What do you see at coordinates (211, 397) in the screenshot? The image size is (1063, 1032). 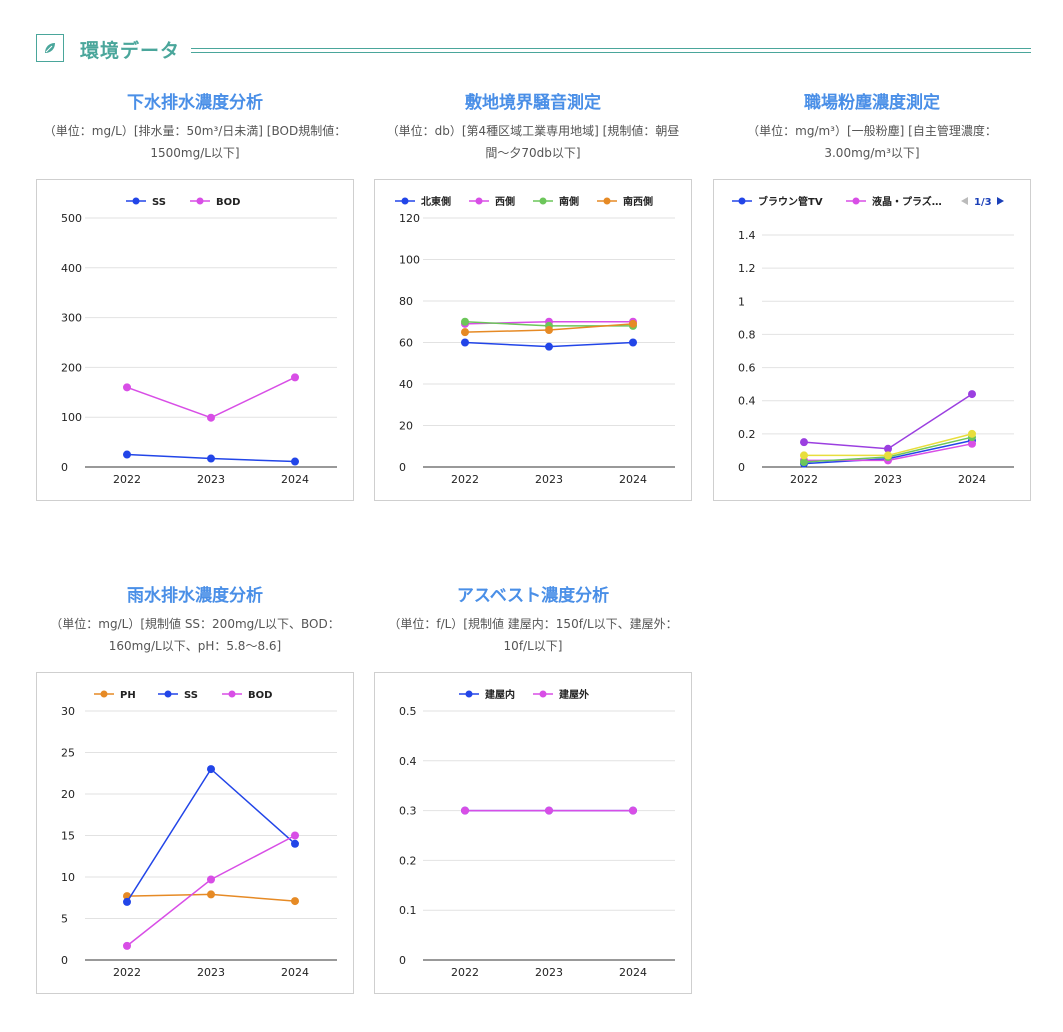 I see `series-line` at bounding box center [211, 397].